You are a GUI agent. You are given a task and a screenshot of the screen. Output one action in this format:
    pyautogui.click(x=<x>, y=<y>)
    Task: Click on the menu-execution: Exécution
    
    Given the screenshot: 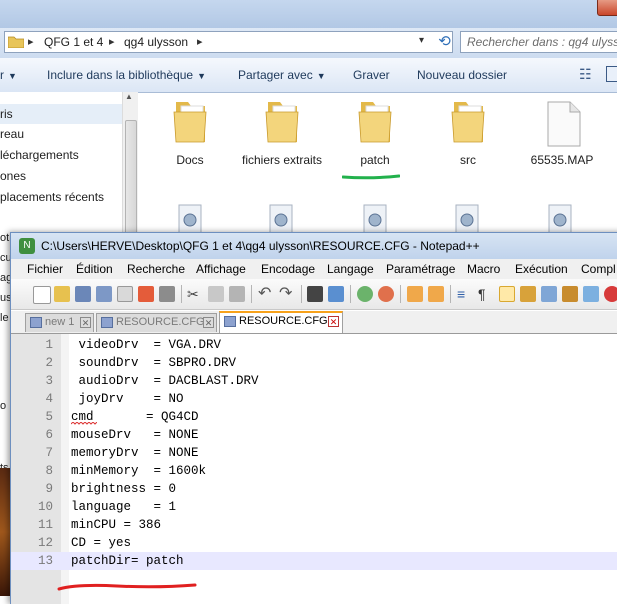 What is the action you would take?
    pyautogui.click(x=541, y=269)
    